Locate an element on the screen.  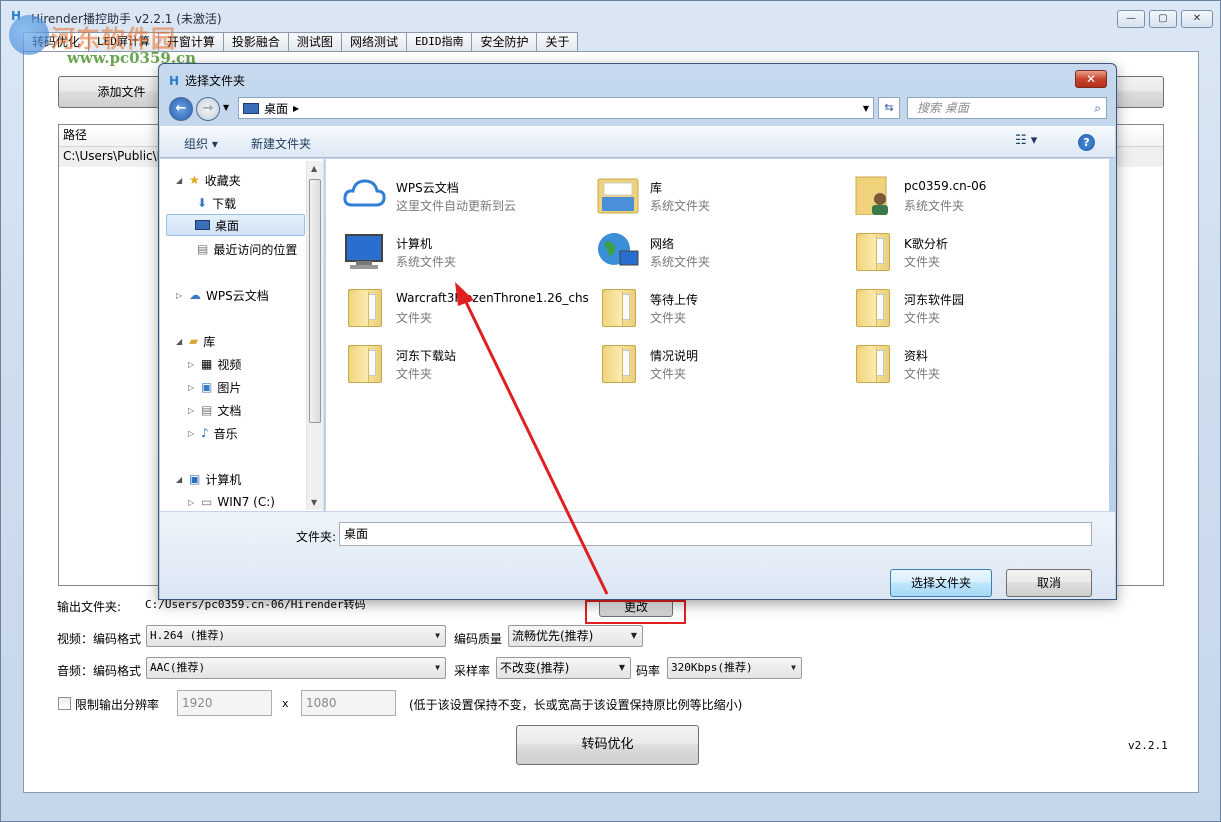
dialog-title-bar: H 选择文件夹 is located at coordinates (207, 80).